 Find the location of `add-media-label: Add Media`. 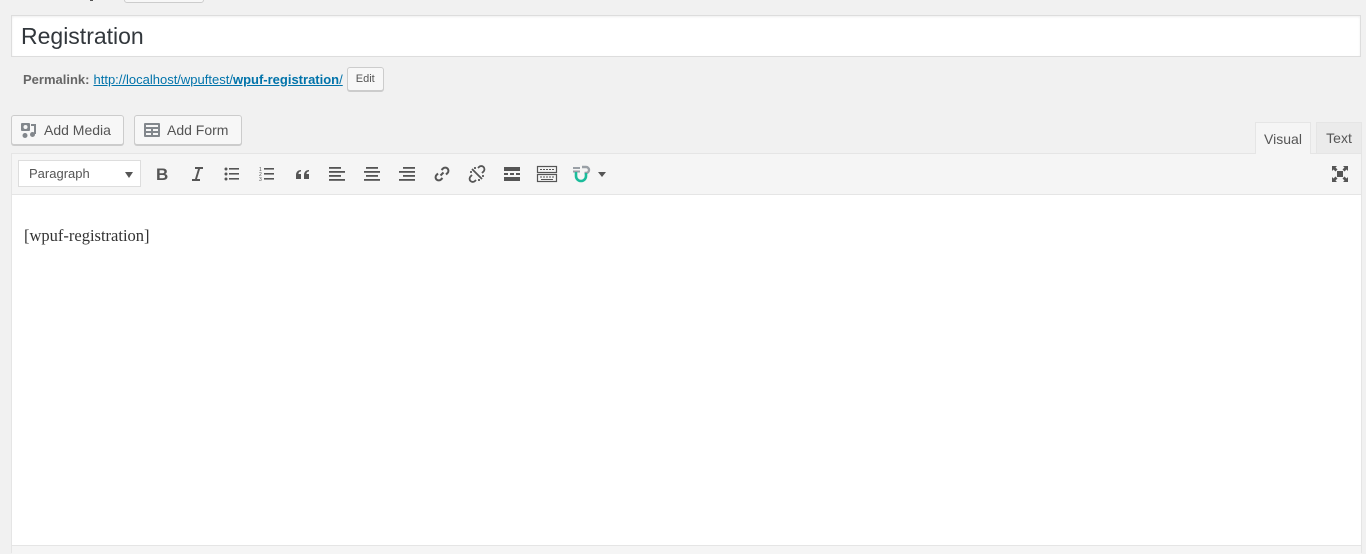

add-media-label: Add Media is located at coordinates (77, 130).